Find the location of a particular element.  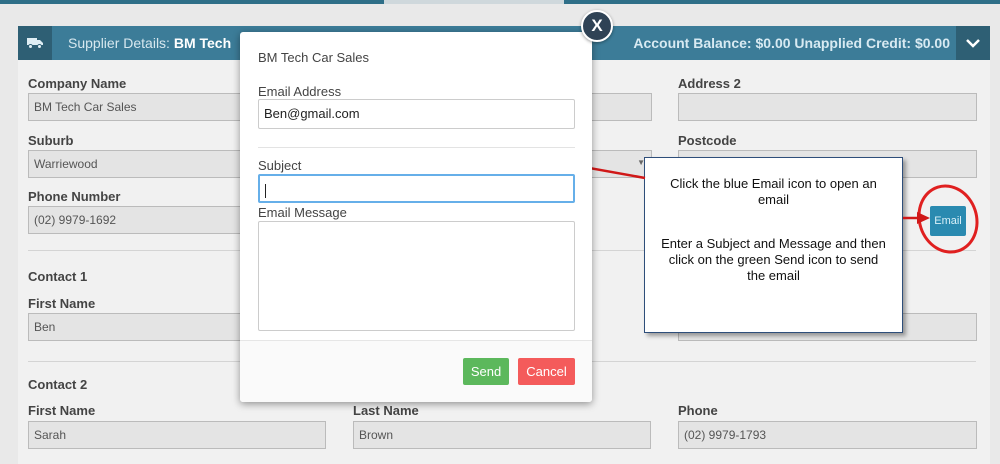

company-name-label: Company Name is located at coordinates (77, 83).